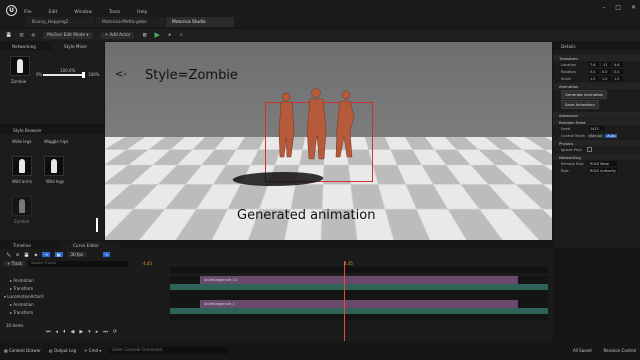 The width and height of the screenshot is (640, 360). What do you see at coordinates (344, 301) in the screenshot?
I see `playhead` at bounding box center [344, 301].